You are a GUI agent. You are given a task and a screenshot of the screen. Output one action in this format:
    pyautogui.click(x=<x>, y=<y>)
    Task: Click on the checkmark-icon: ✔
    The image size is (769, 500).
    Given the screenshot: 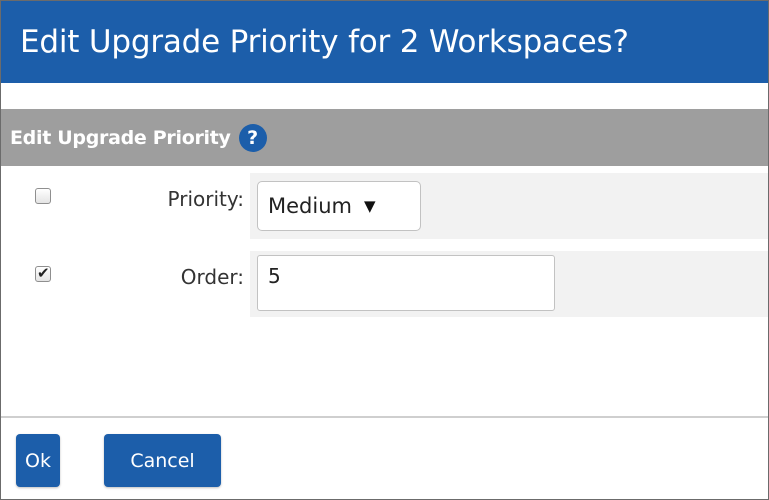 What is the action you would take?
    pyautogui.click(x=43, y=273)
    